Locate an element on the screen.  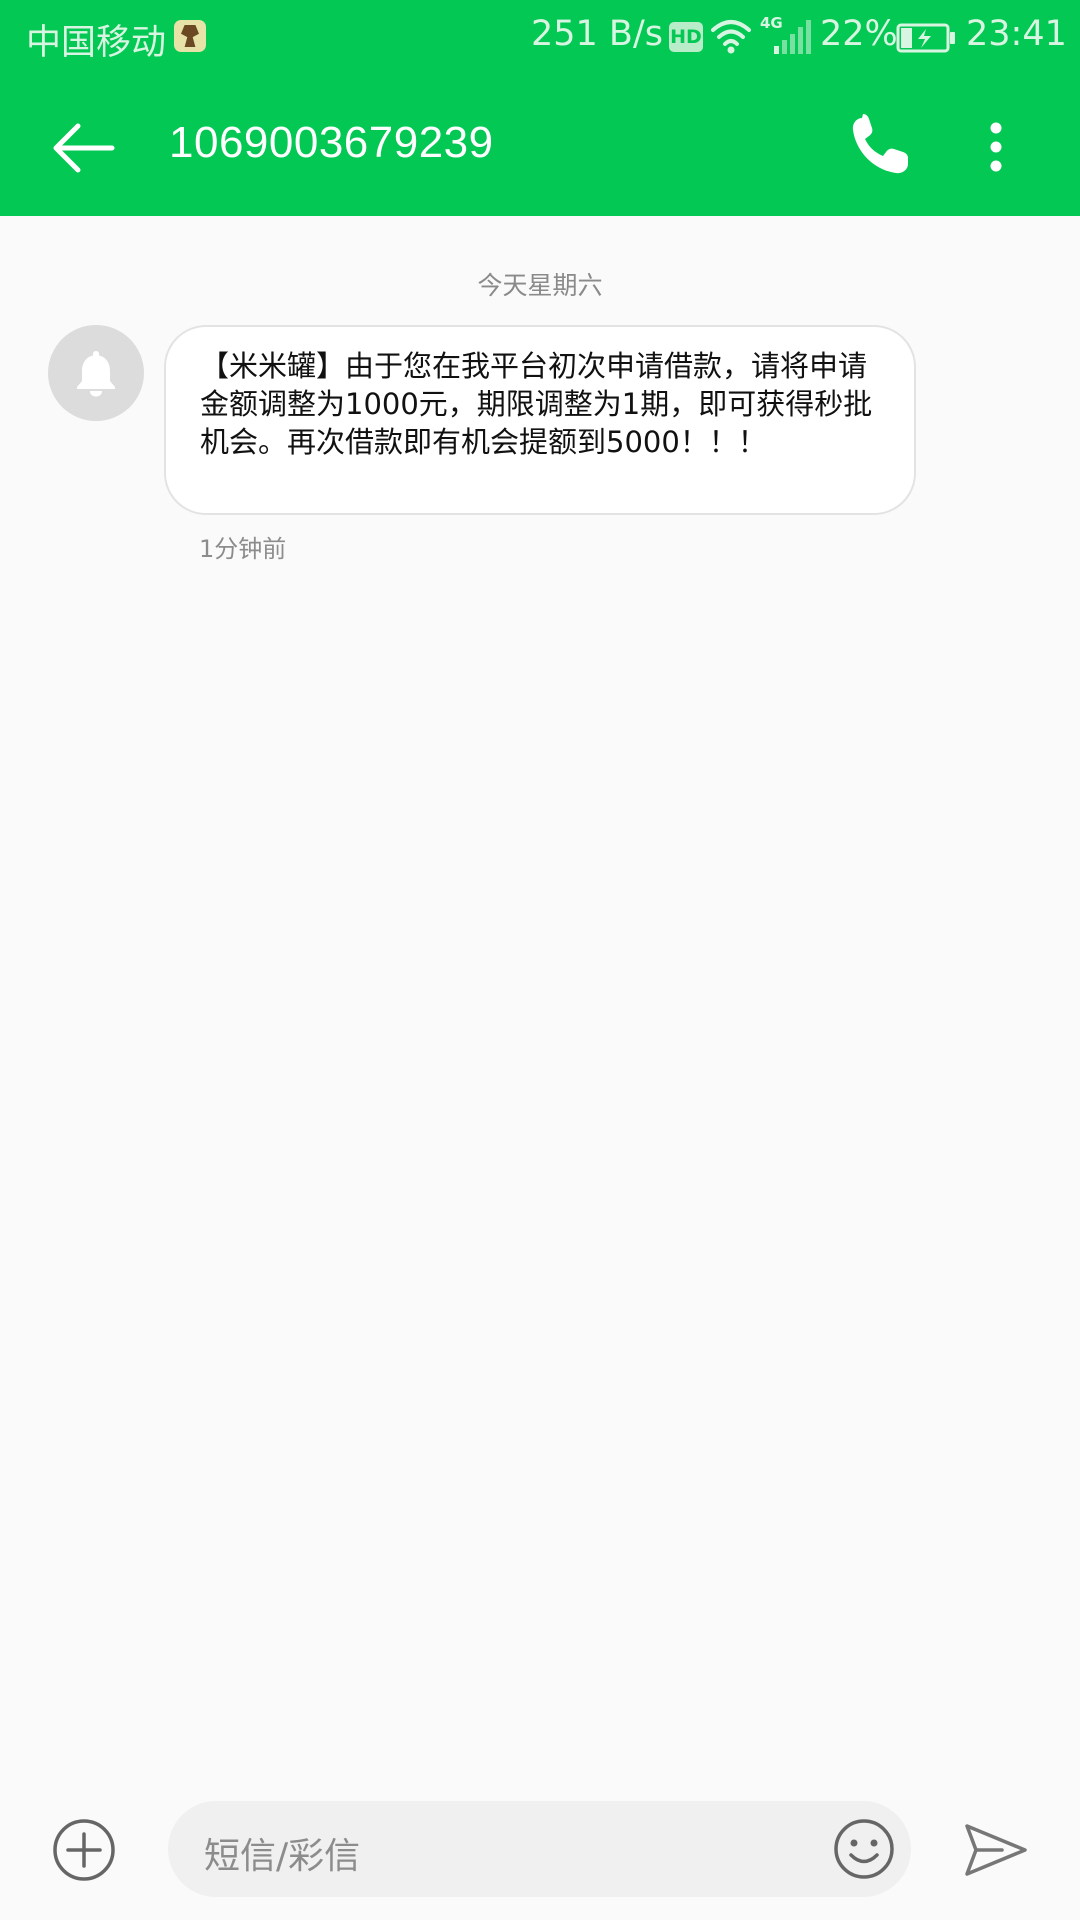
carrier-name: 中国移动 is located at coordinates (96, 43).